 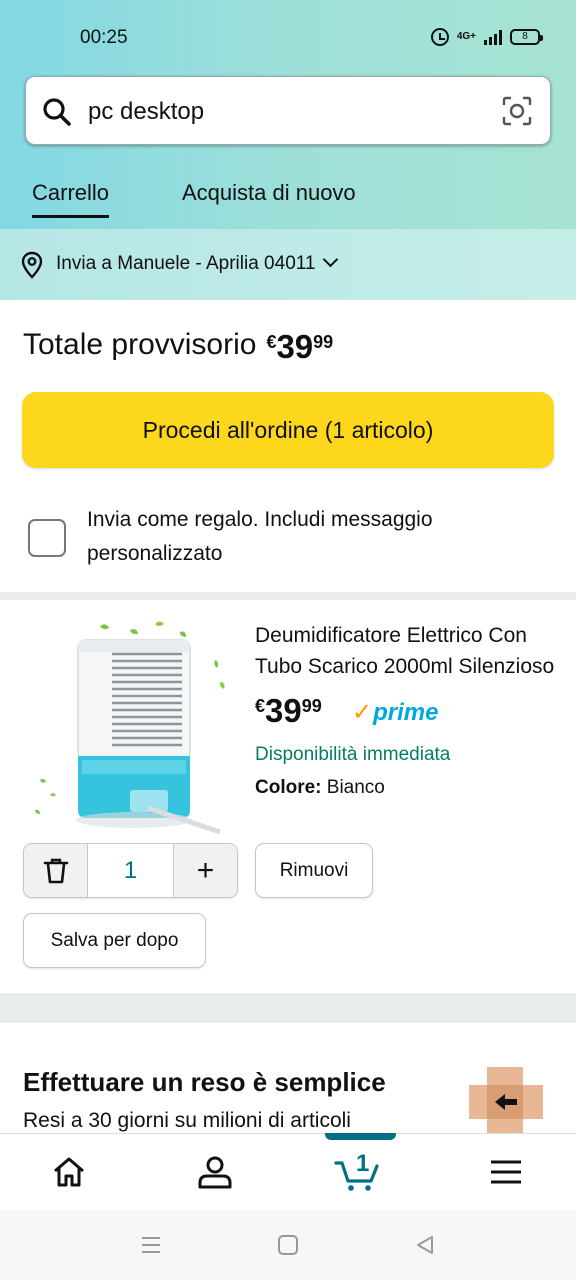 I want to click on bottom-navigation, so click(x=288, y=1171).